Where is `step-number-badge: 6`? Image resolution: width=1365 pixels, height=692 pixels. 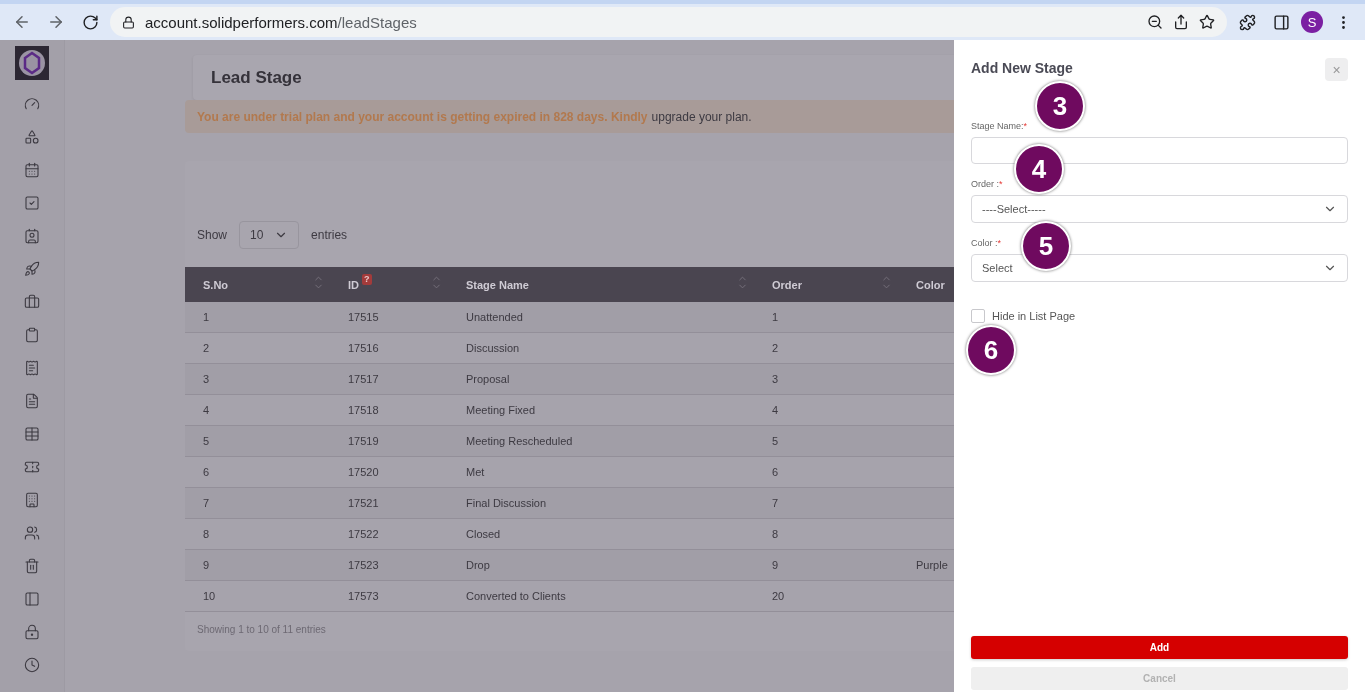
step-number-badge: 6 is located at coordinates (991, 350).